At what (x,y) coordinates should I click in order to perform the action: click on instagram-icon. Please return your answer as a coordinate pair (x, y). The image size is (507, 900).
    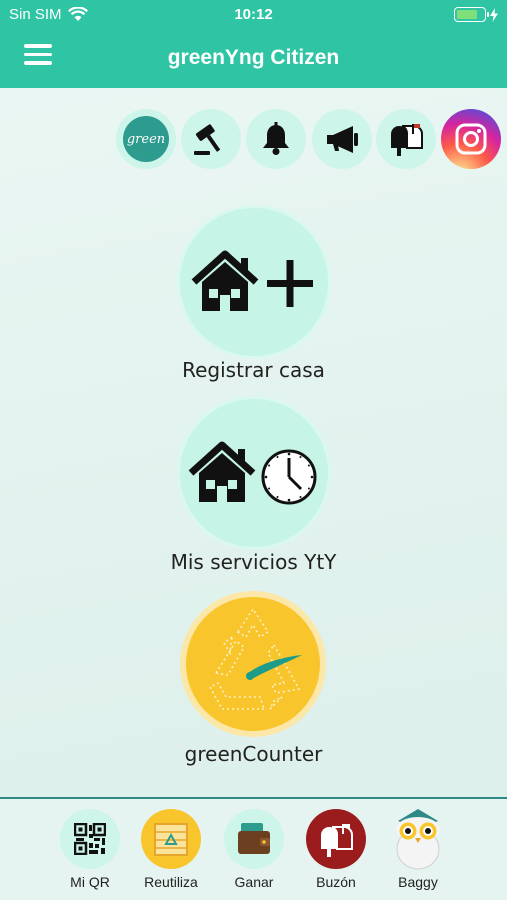
    Looking at the image, I should click on (471, 139).